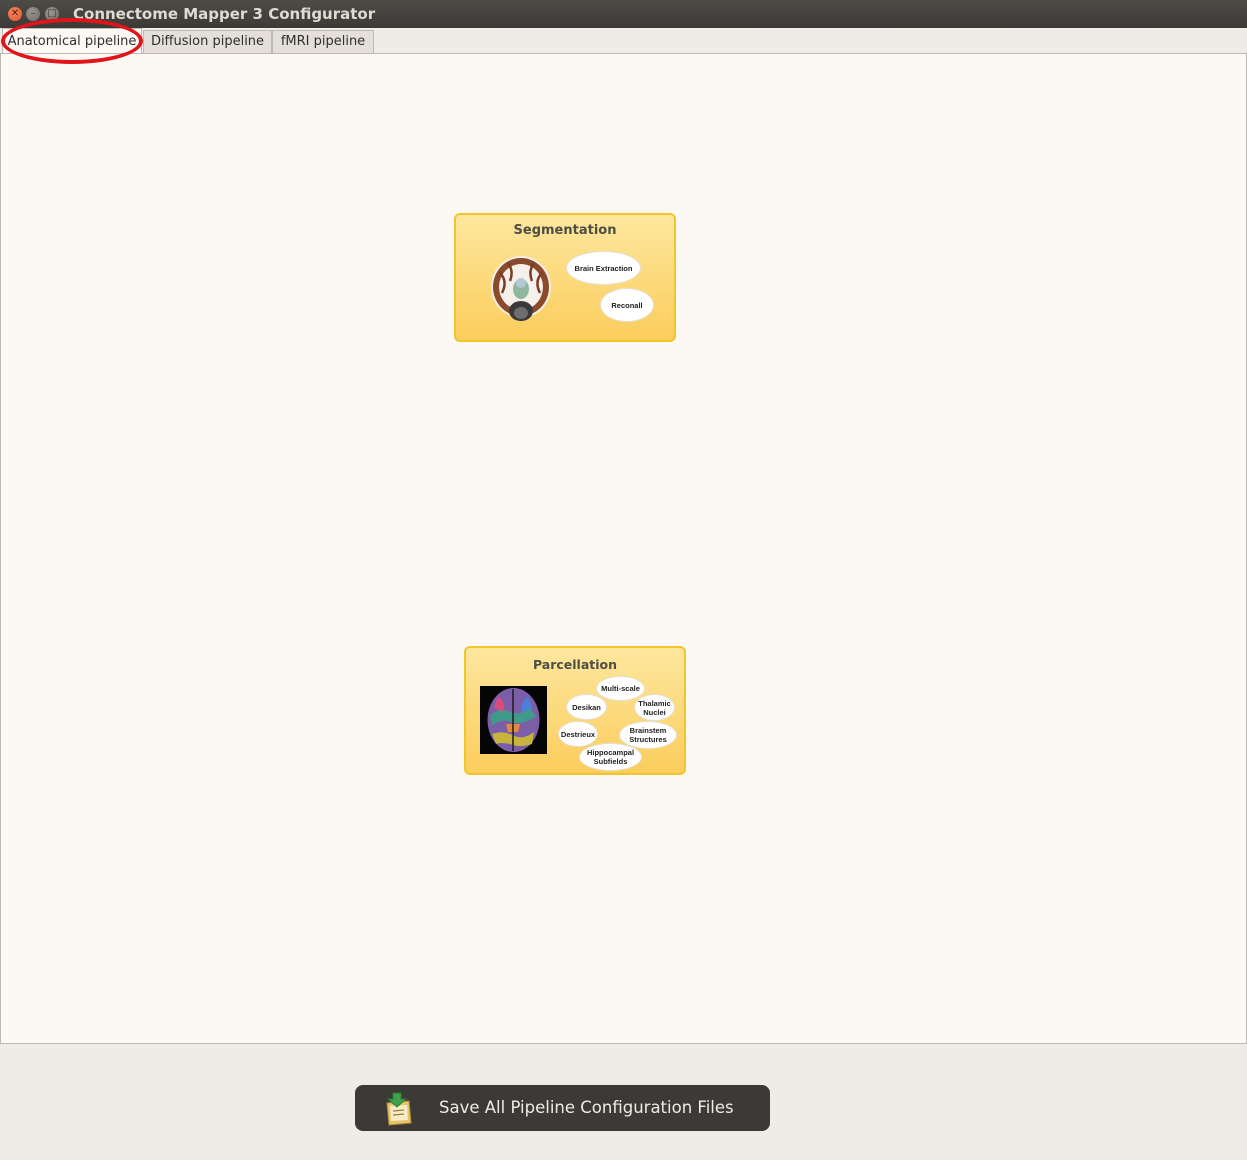 Image resolution: width=1247 pixels, height=1160 pixels. I want to click on option-destrieux: Destrieux, so click(578, 734).